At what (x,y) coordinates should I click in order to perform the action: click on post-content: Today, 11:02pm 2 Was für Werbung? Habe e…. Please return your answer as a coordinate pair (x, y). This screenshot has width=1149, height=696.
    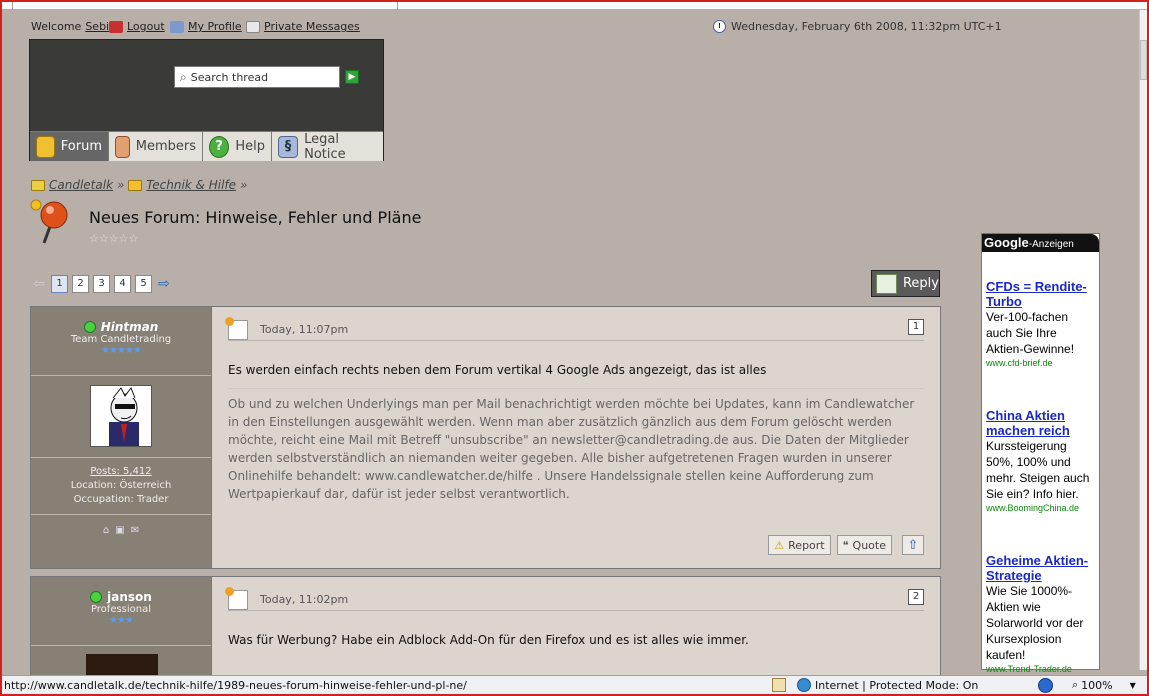
    Looking at the image, I should click on (574, 626).